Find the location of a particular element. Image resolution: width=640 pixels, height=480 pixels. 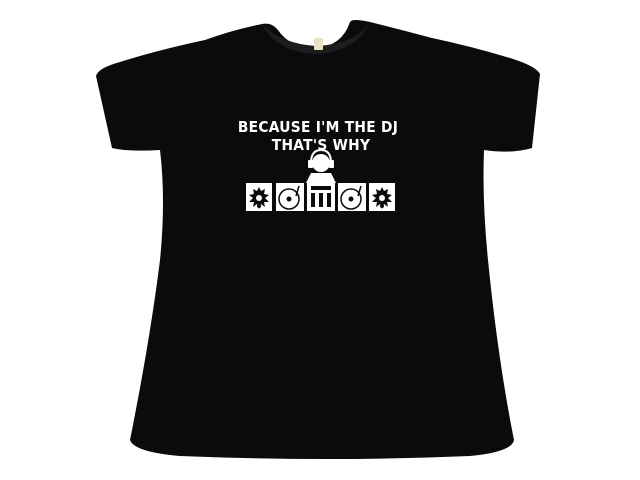

neck-tag is located at coordinates (318, 44).